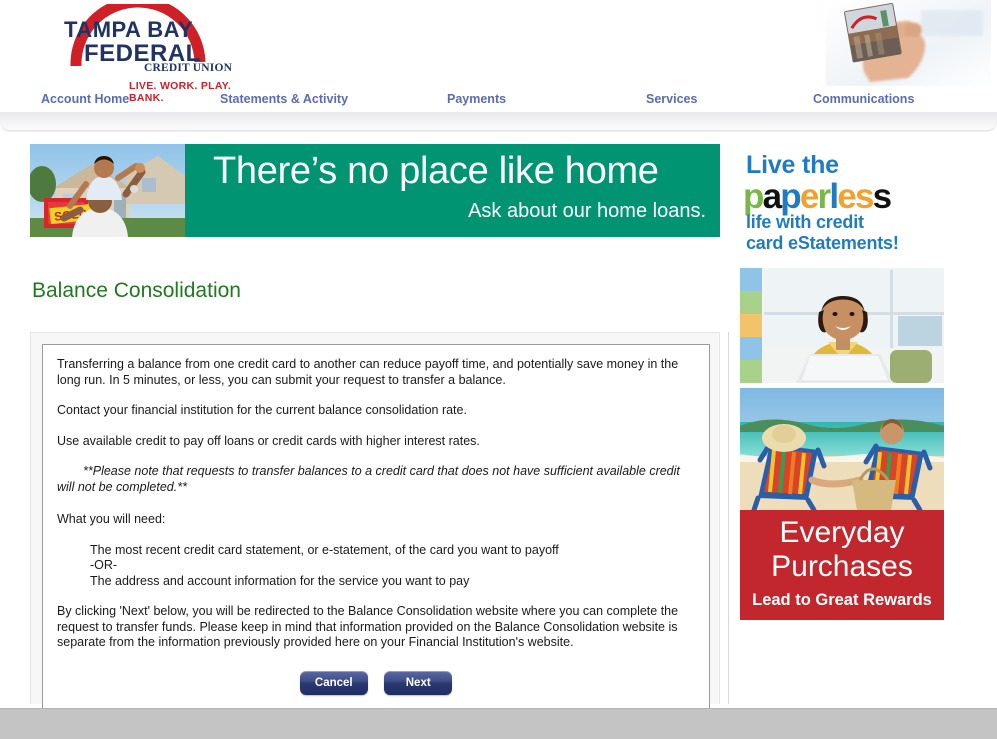  I want to click on beach-chairs-image, so click(842, 449).